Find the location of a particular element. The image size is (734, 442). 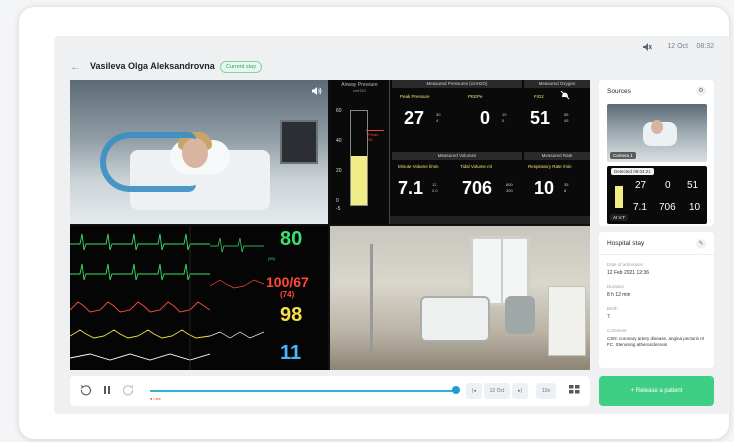

forward-icon is located at coordinates (128, 391).